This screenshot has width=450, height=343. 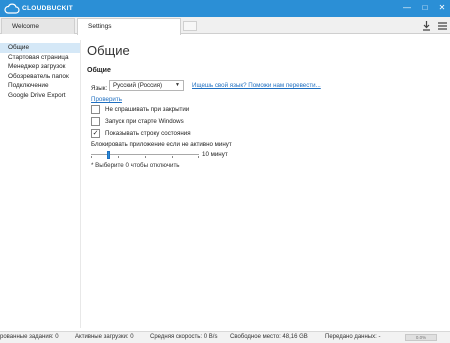 I want to click on lock-timeout-slider, so click(x=145, y=155).